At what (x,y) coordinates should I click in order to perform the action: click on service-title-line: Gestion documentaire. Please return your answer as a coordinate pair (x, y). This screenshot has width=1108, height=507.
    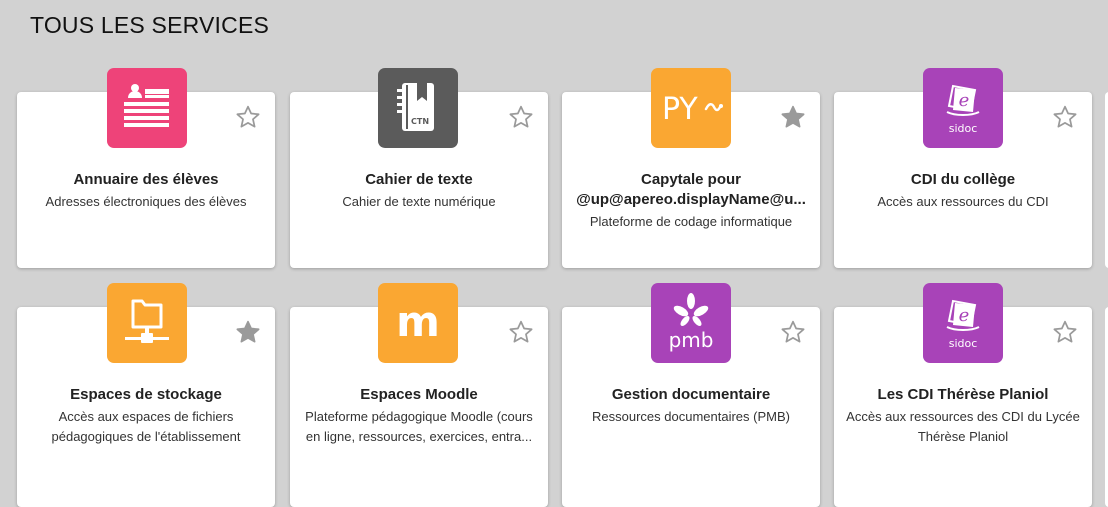
    Looking at the image, I should click on (691, 394).